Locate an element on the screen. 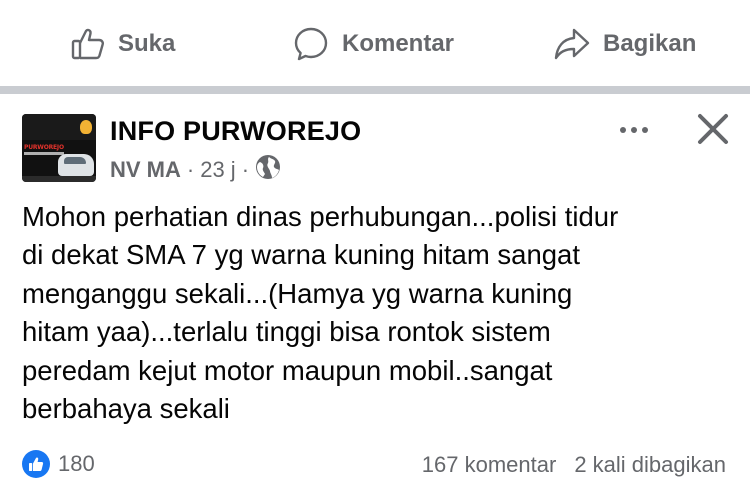  comment-button: Komentar is located at coordinates (373, 44).